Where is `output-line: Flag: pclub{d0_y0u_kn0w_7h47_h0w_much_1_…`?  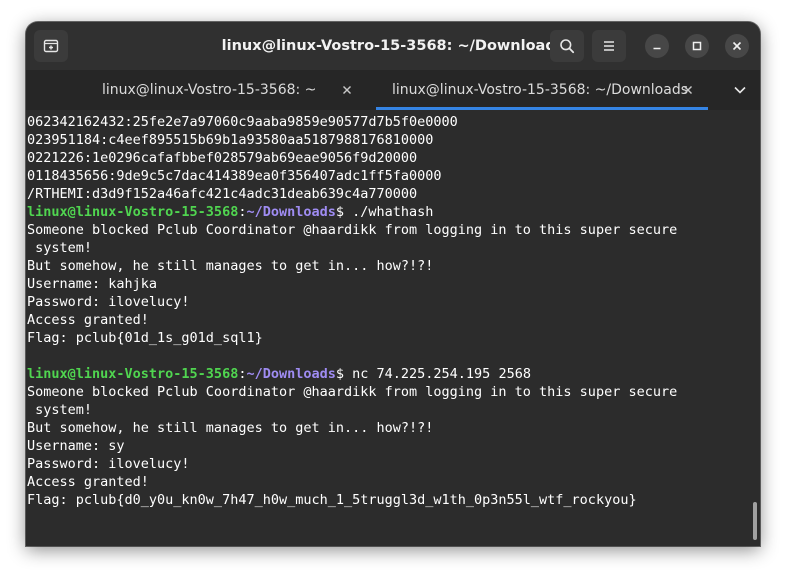
output-line: Flag: pclub{d0_y0u_kn0w_7h47_h0w_much_1_… is located at coordinates (352, 500).